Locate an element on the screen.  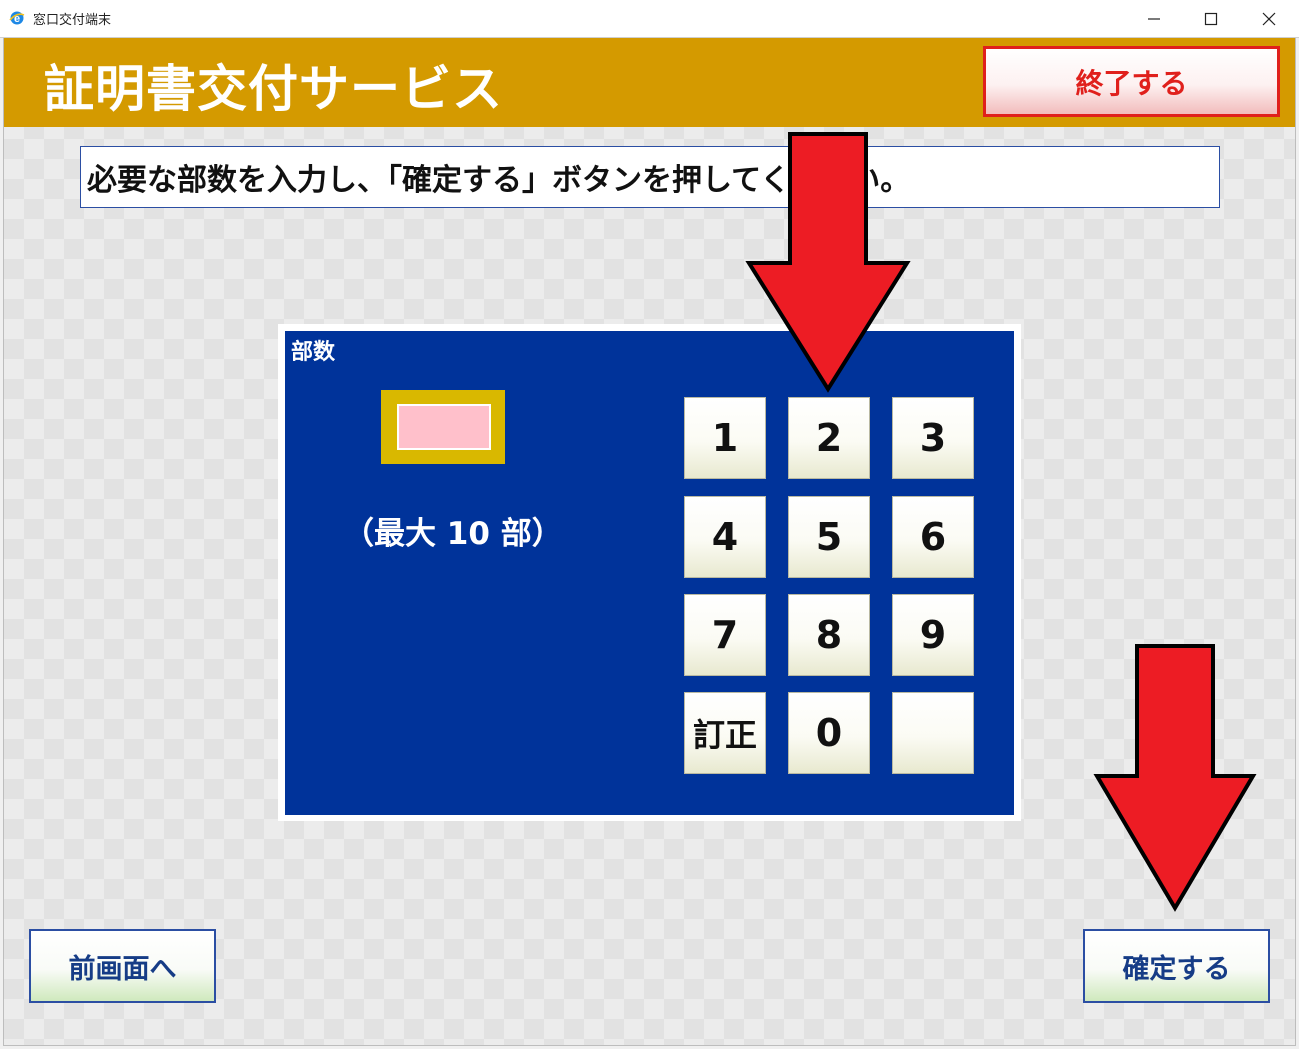
copies-label: 部数 is located at coordinates (313, 352).